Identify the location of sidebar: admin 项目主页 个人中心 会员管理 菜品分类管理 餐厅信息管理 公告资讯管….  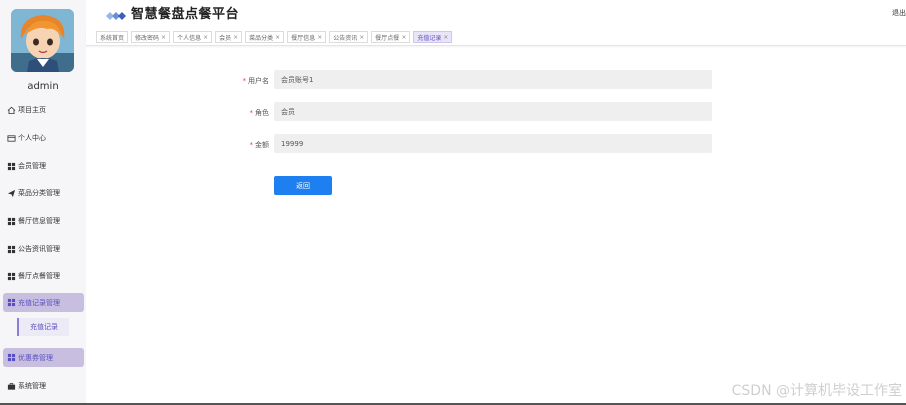
(43, 202).